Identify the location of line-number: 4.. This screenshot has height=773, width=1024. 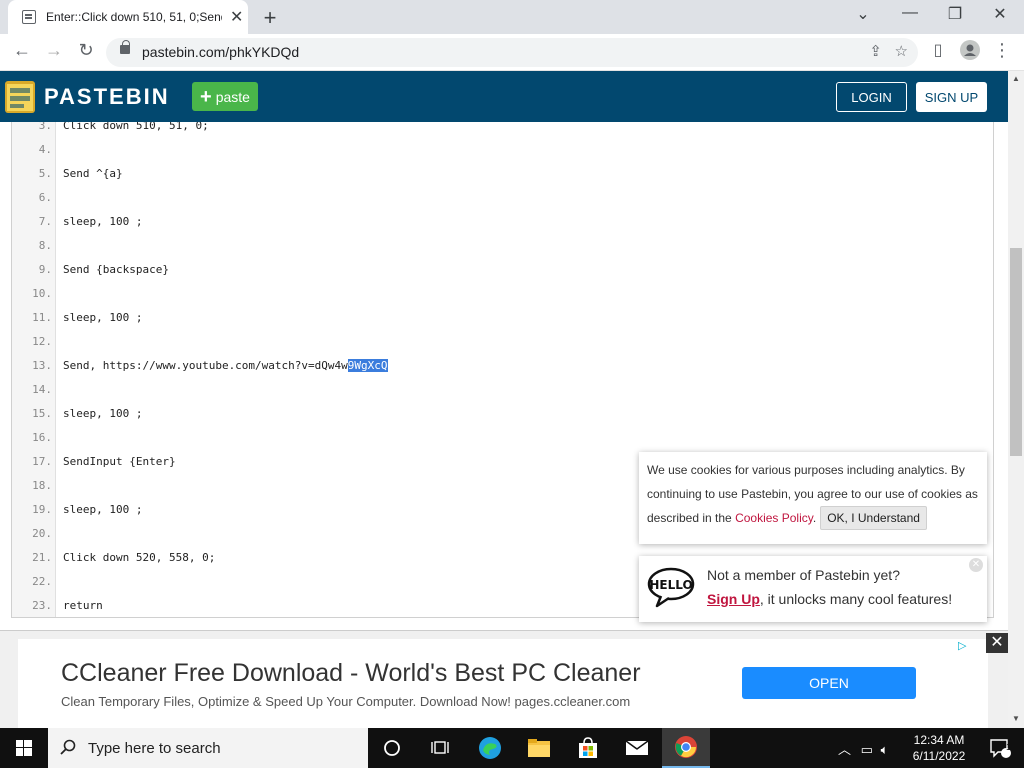
(45, 149).